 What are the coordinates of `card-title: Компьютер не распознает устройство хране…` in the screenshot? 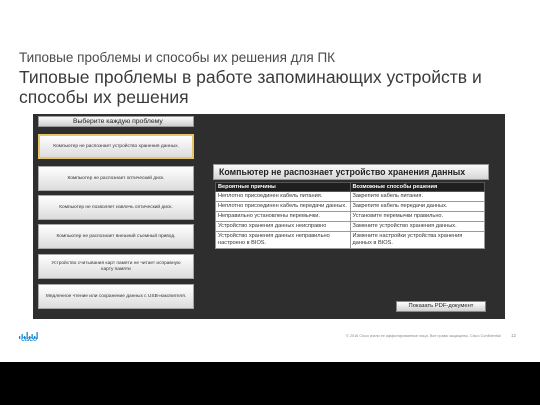 It's located at (351, 172).